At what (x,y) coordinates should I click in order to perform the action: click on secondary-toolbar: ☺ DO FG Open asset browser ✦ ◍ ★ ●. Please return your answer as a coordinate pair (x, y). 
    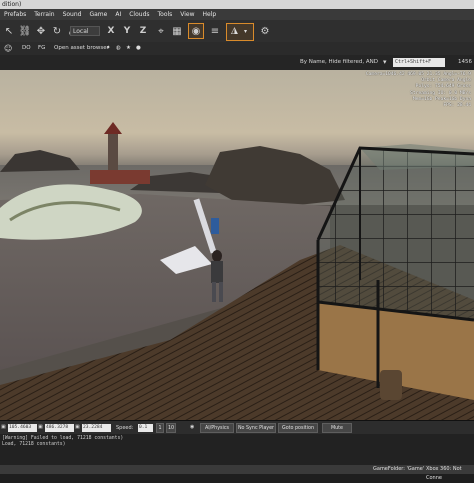
    Looking at the image, I should click on (237, 48).